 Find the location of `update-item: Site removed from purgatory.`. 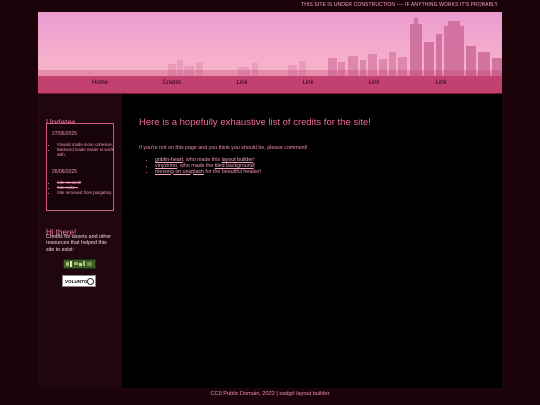

update-item: Site removed from purgatory. is located at coordinates (88, 193).